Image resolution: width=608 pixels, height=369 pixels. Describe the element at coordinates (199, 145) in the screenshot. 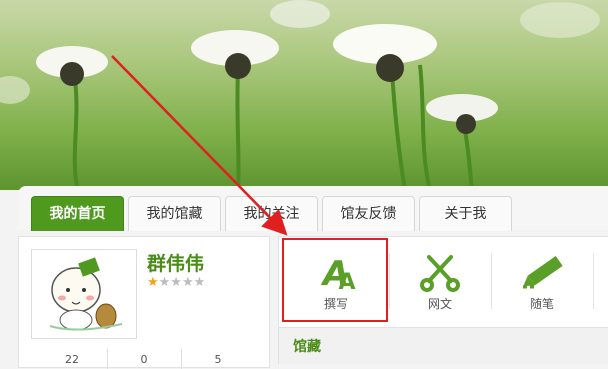

I see `annotation-arrow` at that location.